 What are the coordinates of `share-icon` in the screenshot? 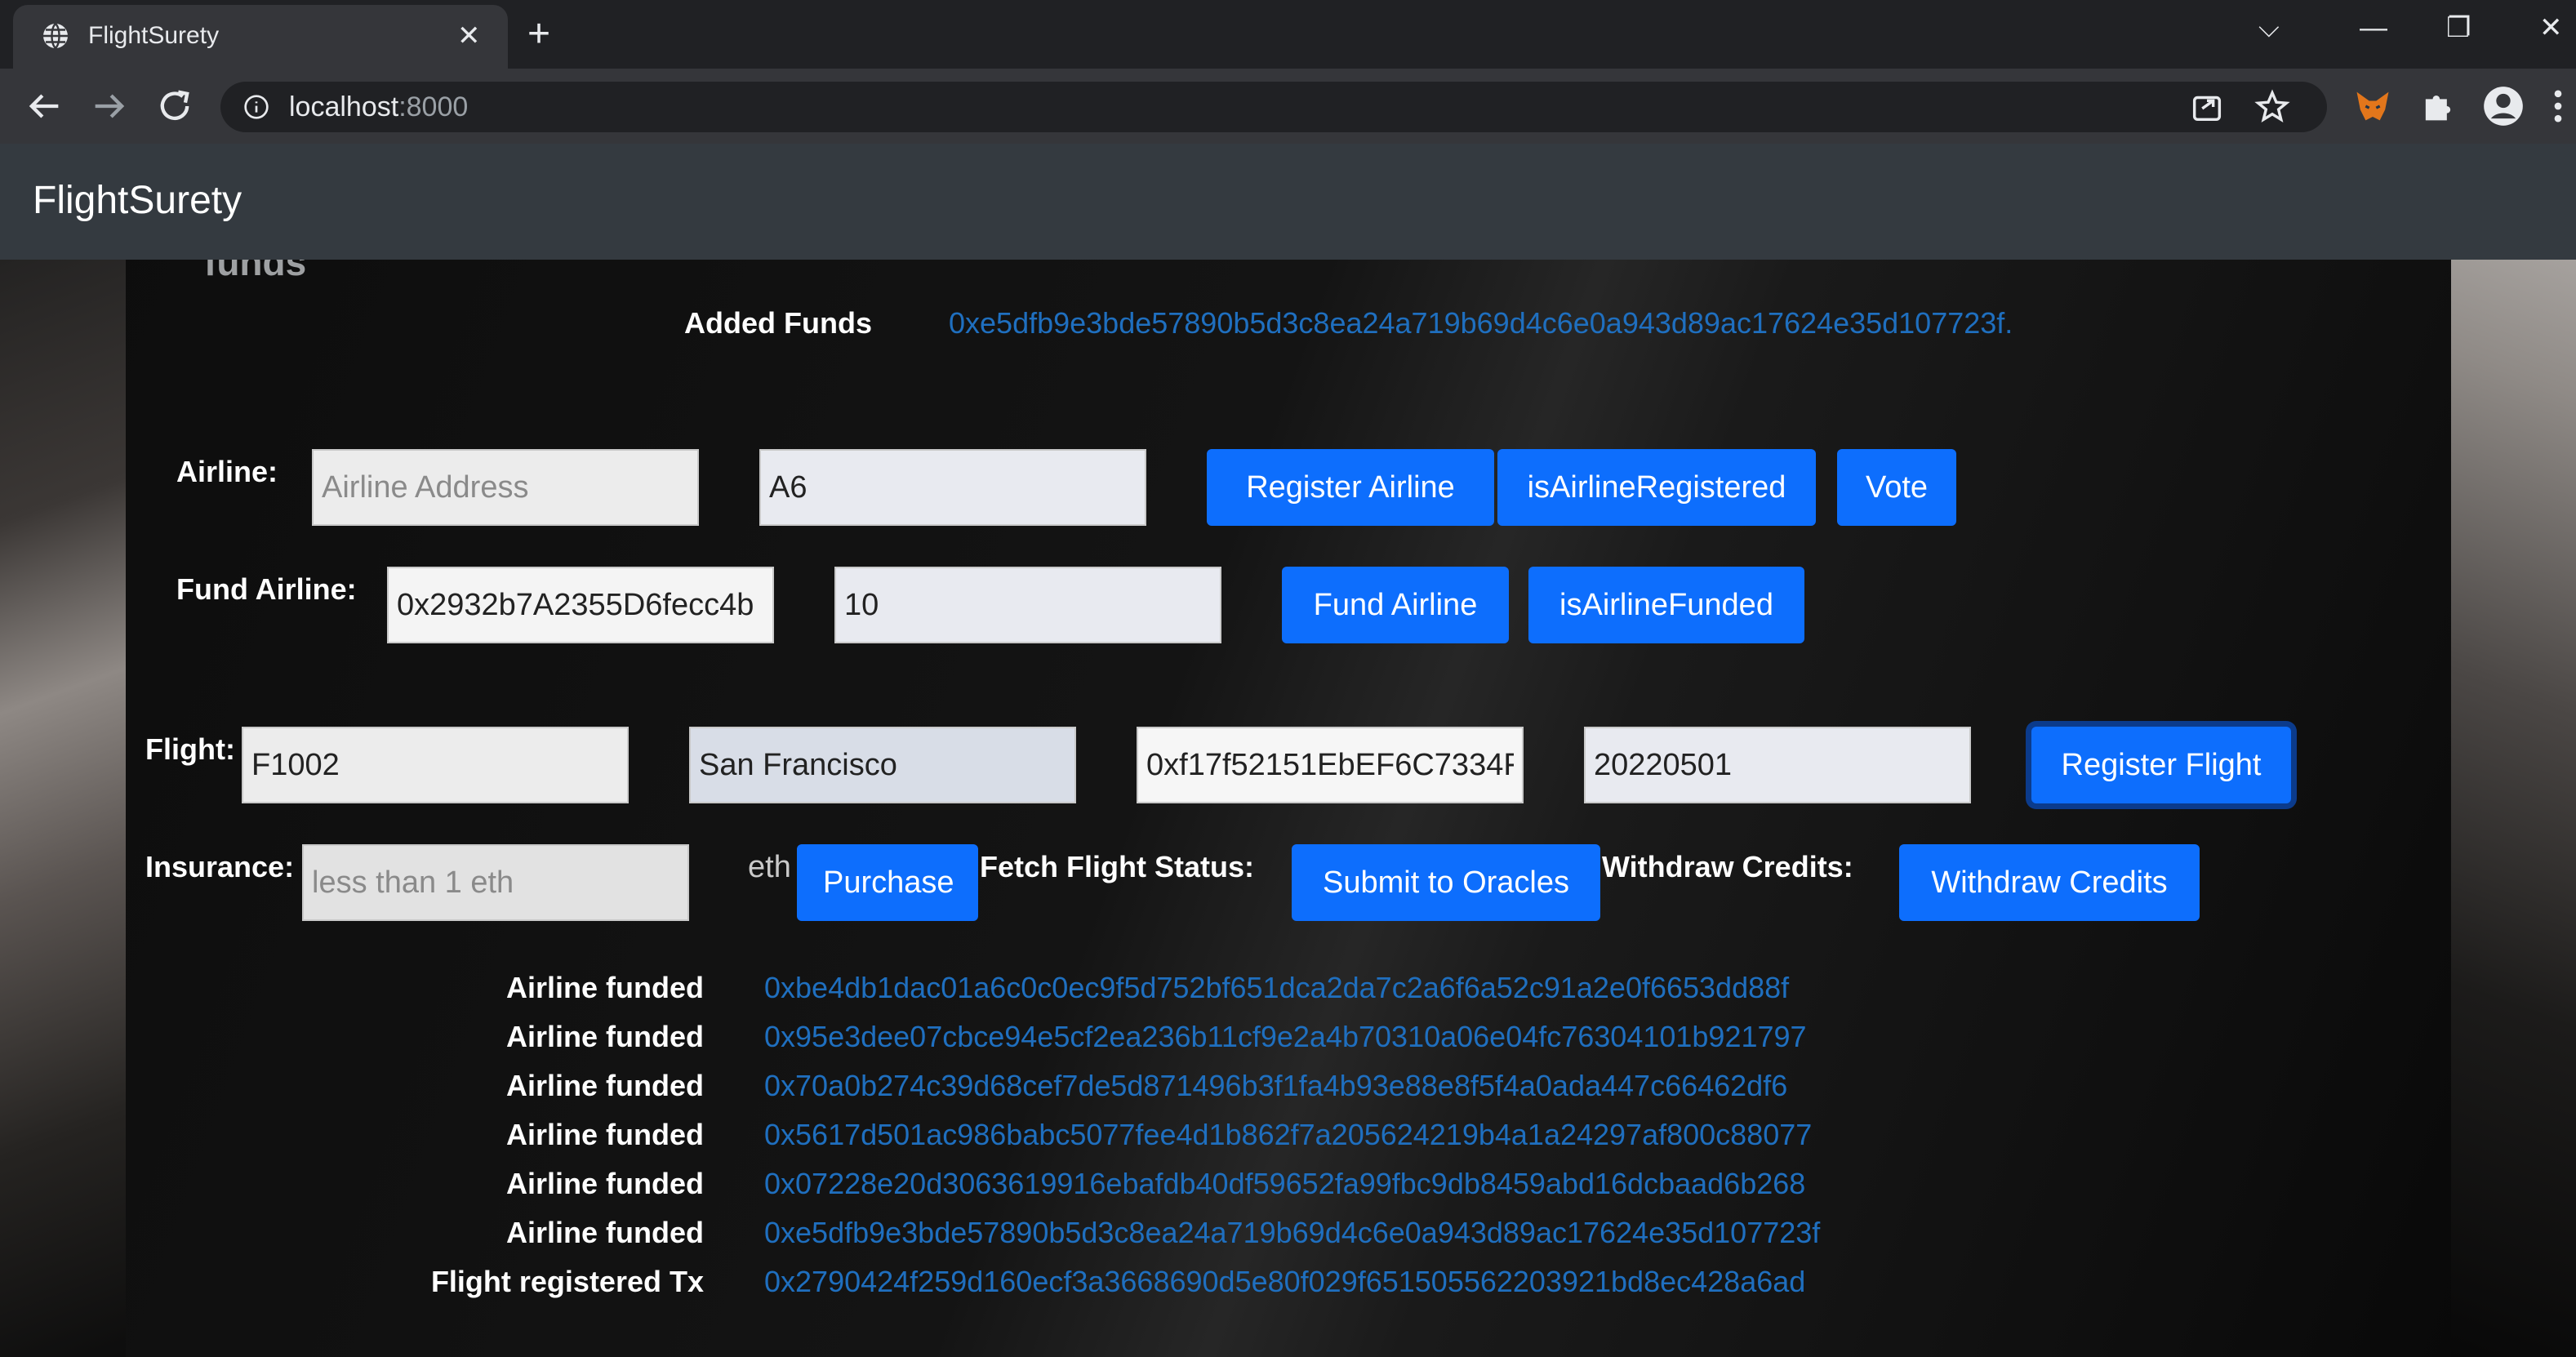 It's located at (2207, 107).